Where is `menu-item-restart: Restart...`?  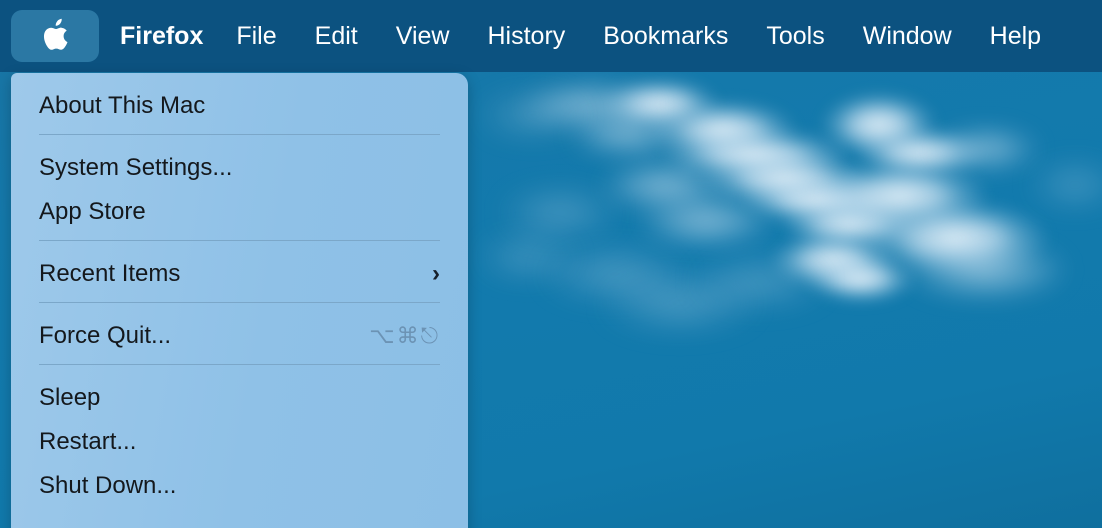 menu-item-restart: Restart... is located at coordinates (239, 442).